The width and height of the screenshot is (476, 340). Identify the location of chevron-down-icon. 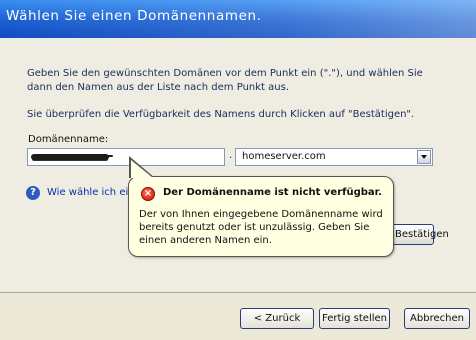
(424, 157).